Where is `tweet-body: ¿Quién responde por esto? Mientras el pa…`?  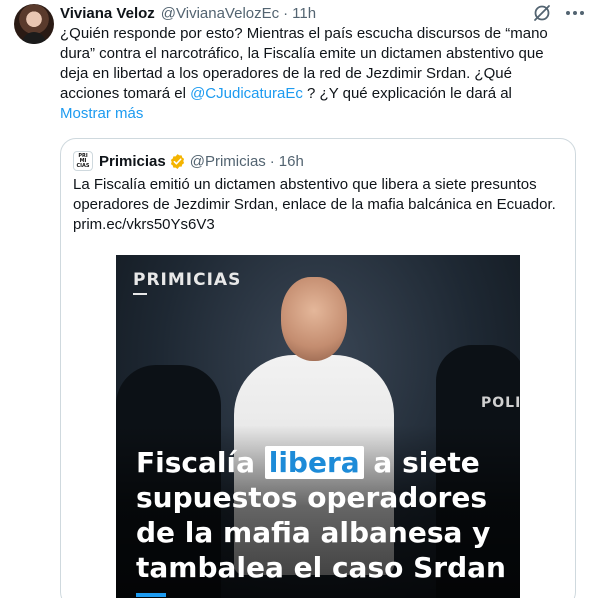
tweet-body: ¿Quién responde por esto? Mientras el pa… is located at coordinates (325, 74).